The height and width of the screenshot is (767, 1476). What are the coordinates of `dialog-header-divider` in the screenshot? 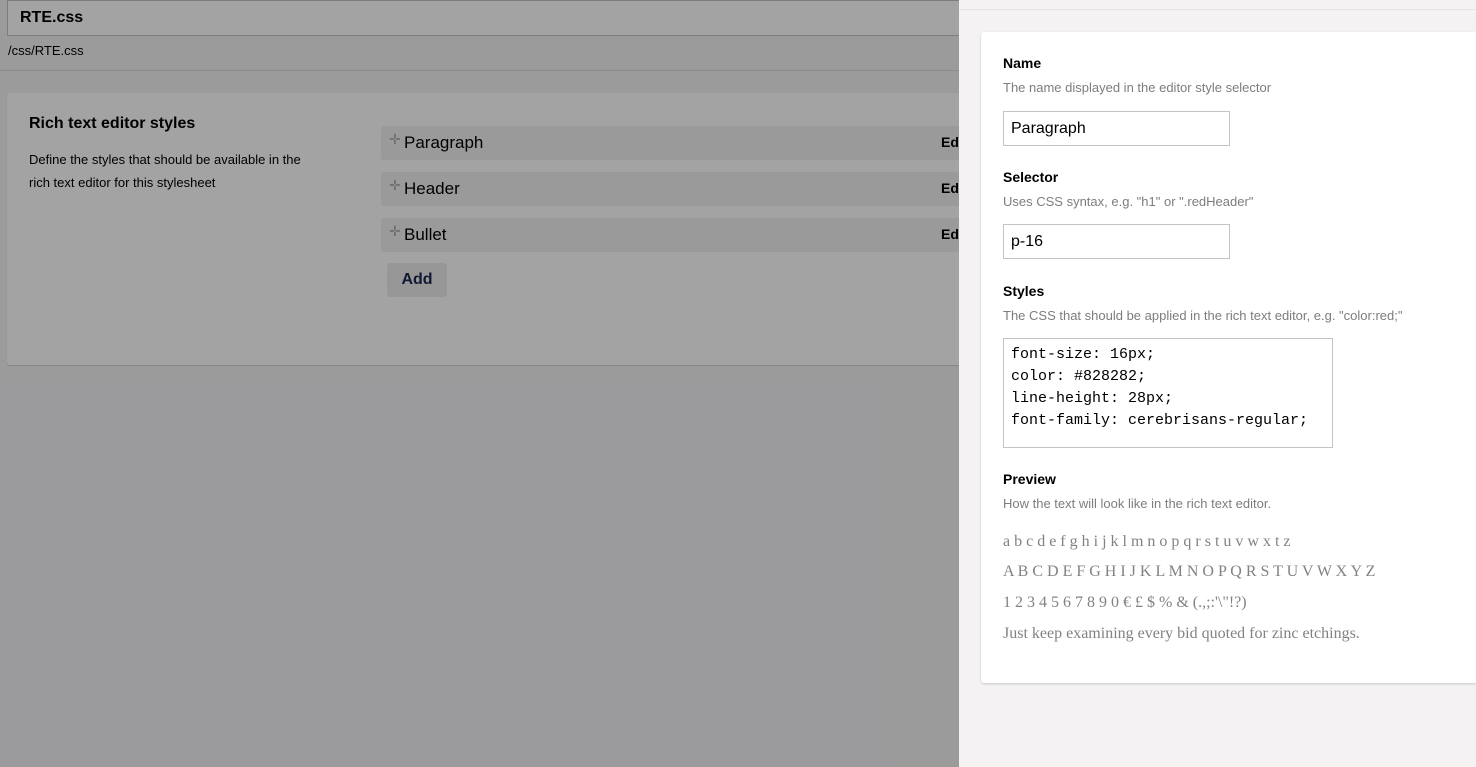 It's located at (1217, 9).